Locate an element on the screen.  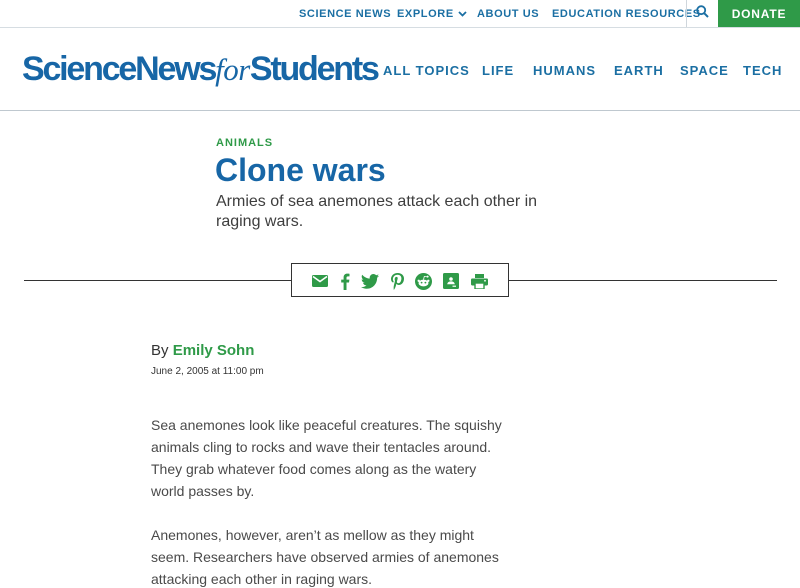
article-category: ANIMALS is located at coordinates (244, 143).